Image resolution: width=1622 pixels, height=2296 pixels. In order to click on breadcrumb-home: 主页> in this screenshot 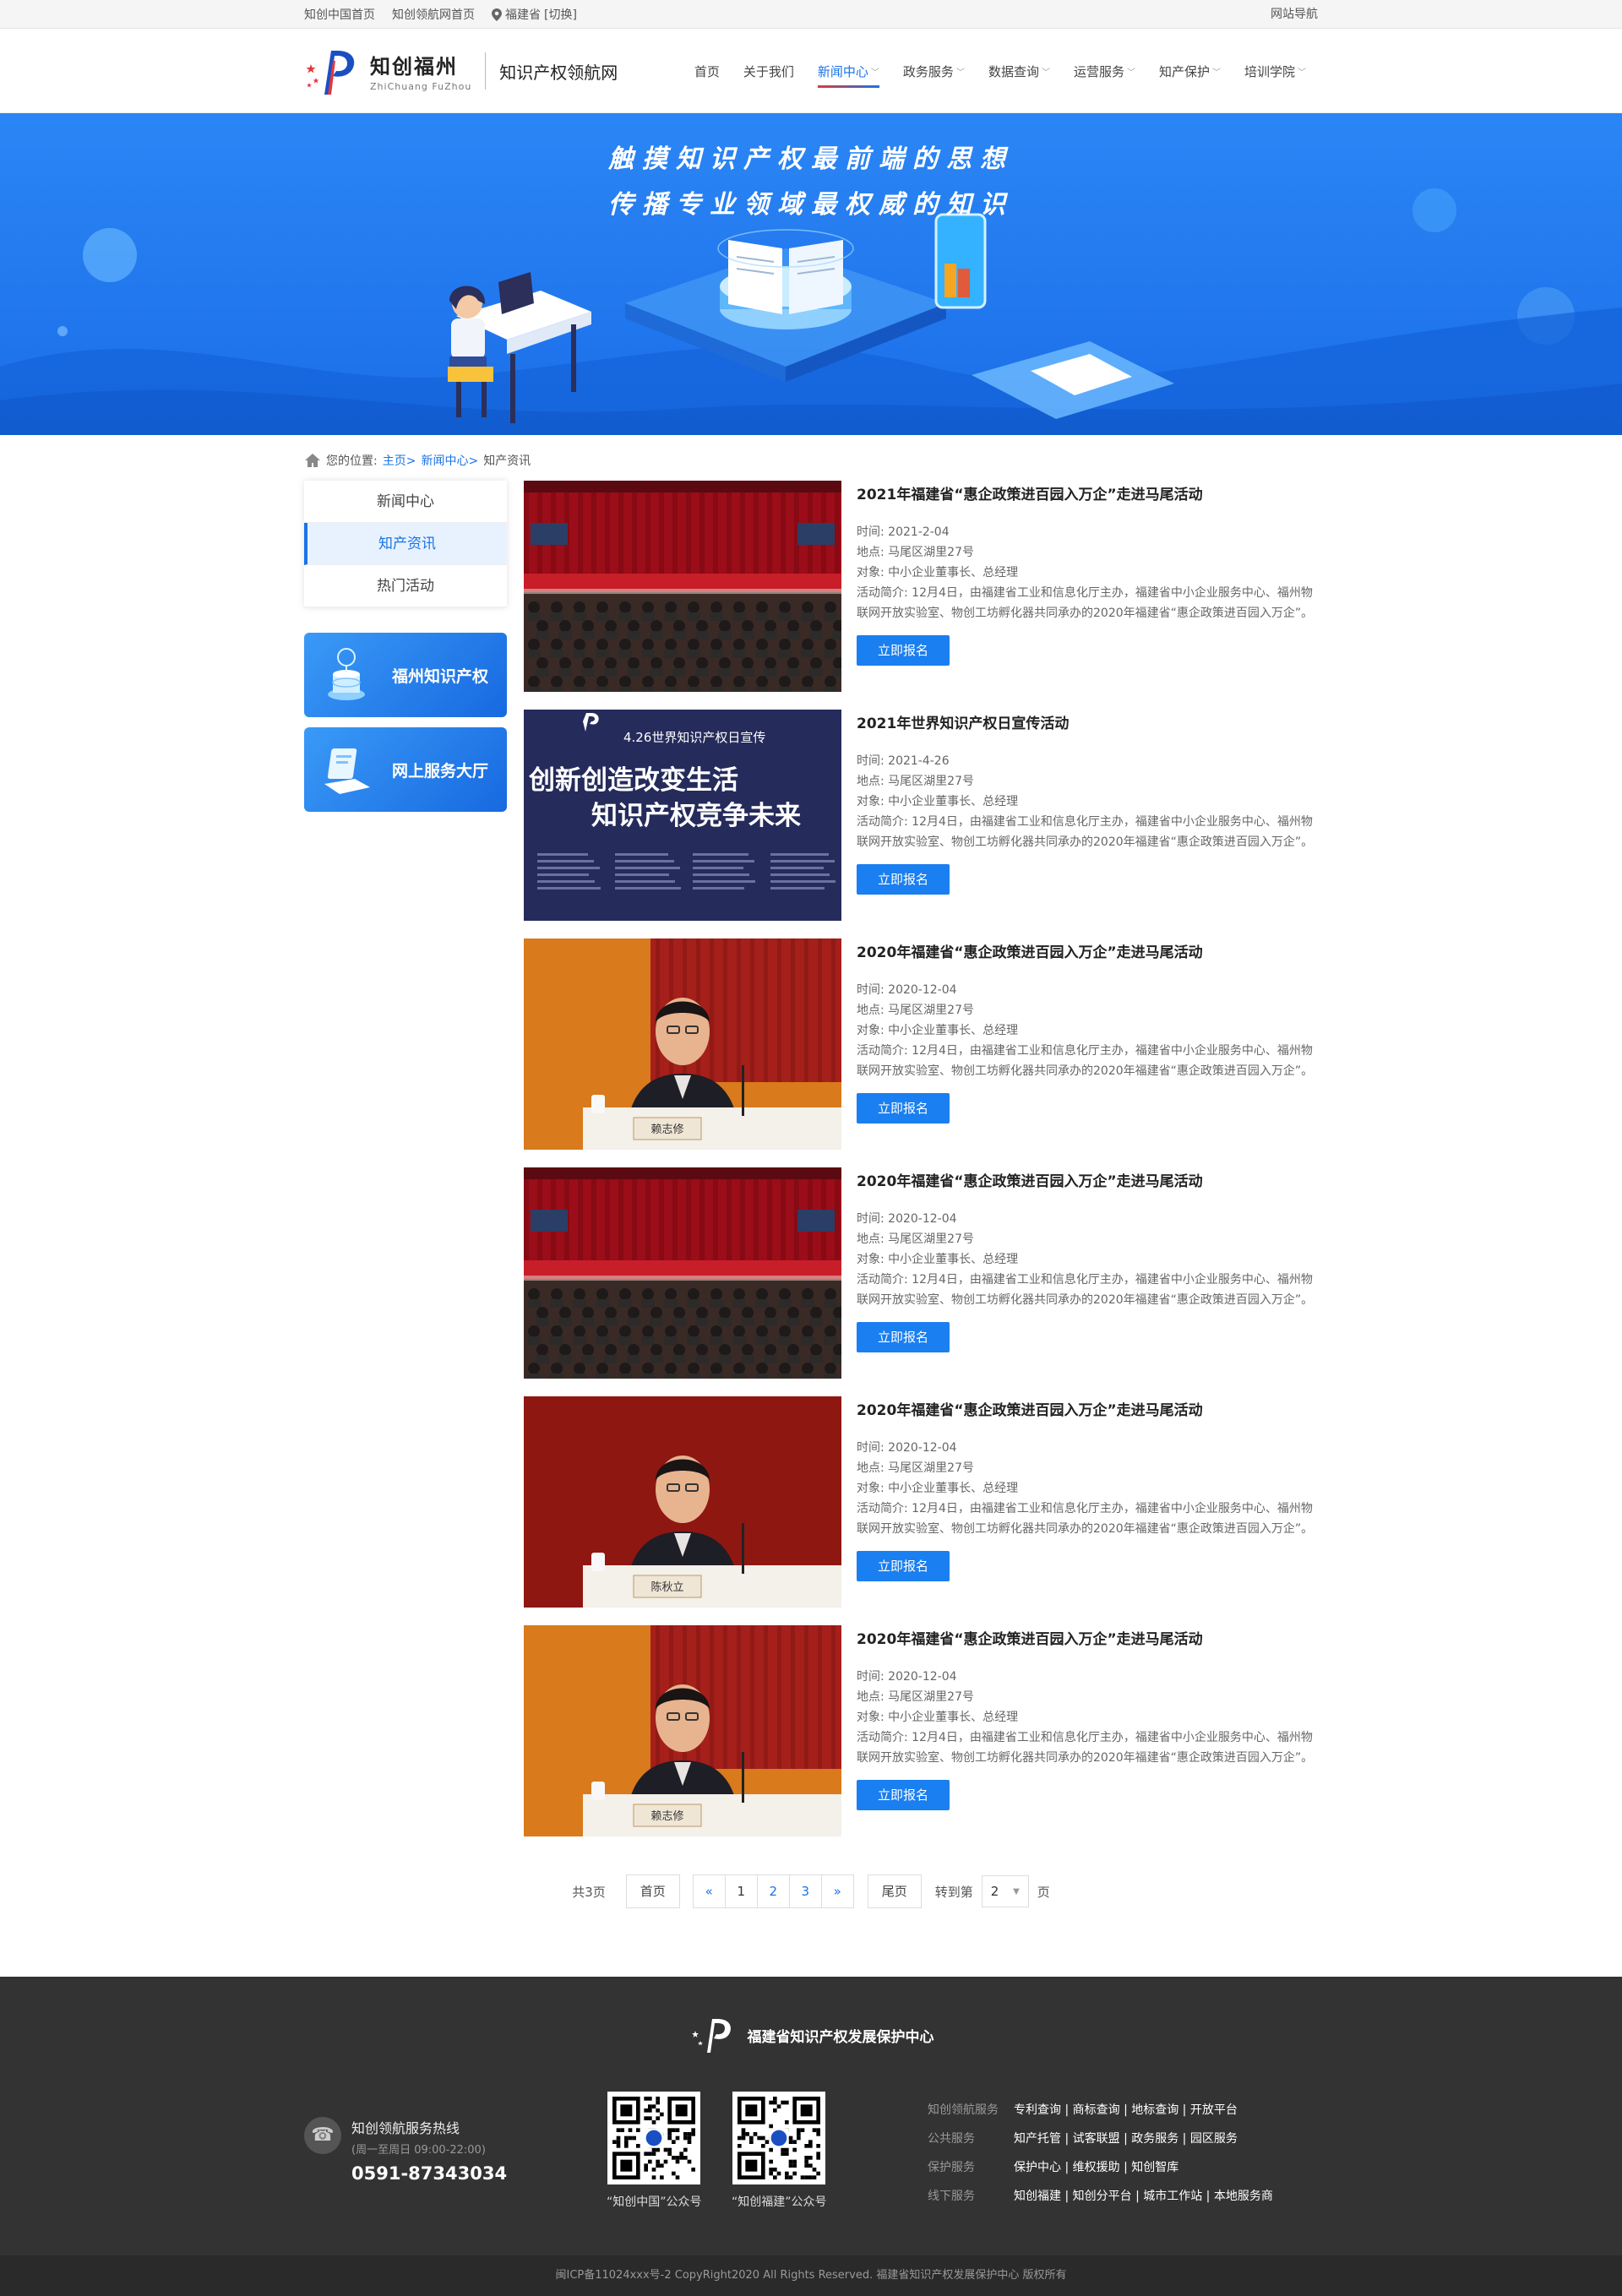, I will do `click(400, 460)`.